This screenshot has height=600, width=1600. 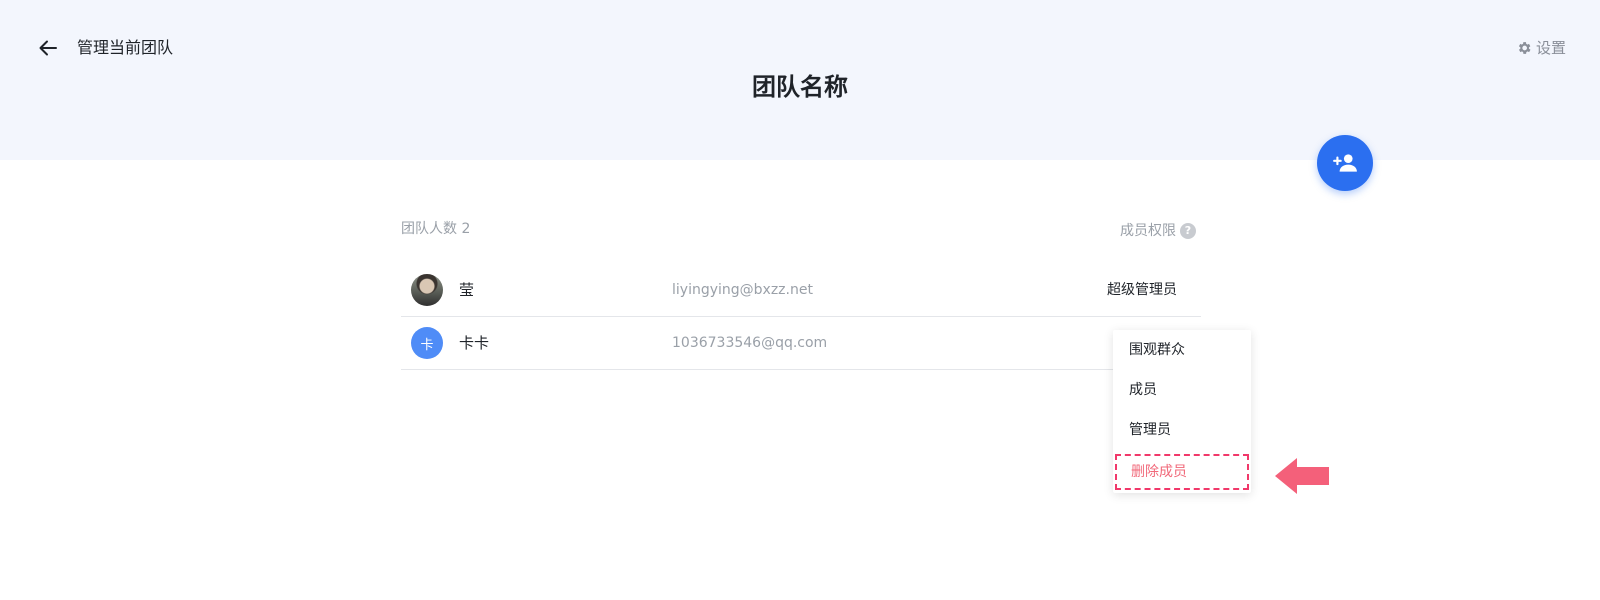 I want to click on add-member-button, so click(x=1345, y=163).